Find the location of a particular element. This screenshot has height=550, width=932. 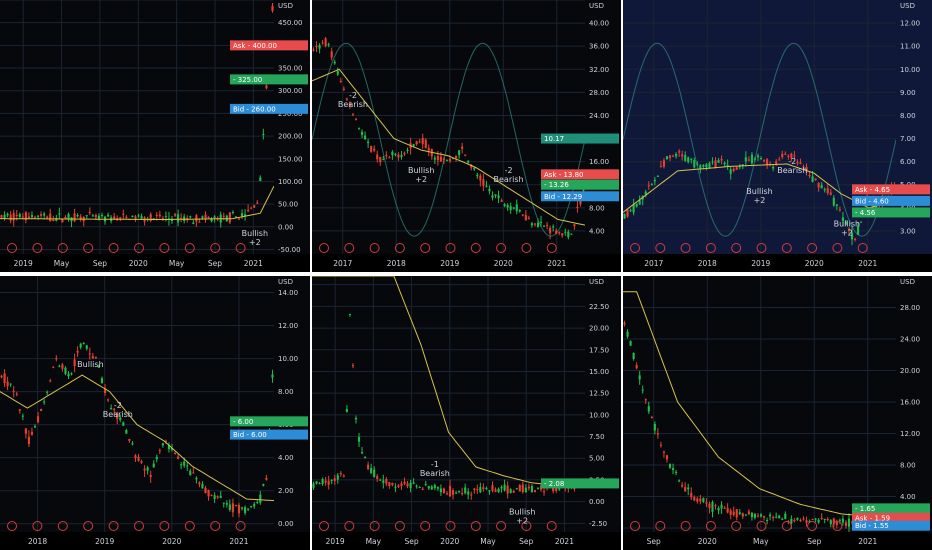

y-tick-label: 7.50 is located at coordinates (597, 437).